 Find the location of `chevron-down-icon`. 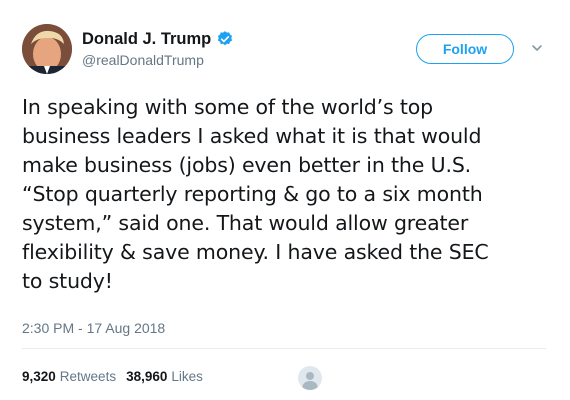

chevron-down-icon is located at coordinates (537, 47).